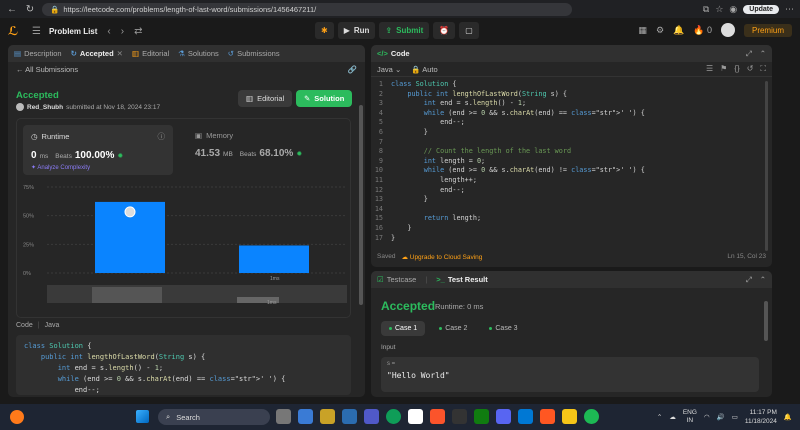 The image size is (800, 430). I want to click on widgets-icon, so click(305, 416).